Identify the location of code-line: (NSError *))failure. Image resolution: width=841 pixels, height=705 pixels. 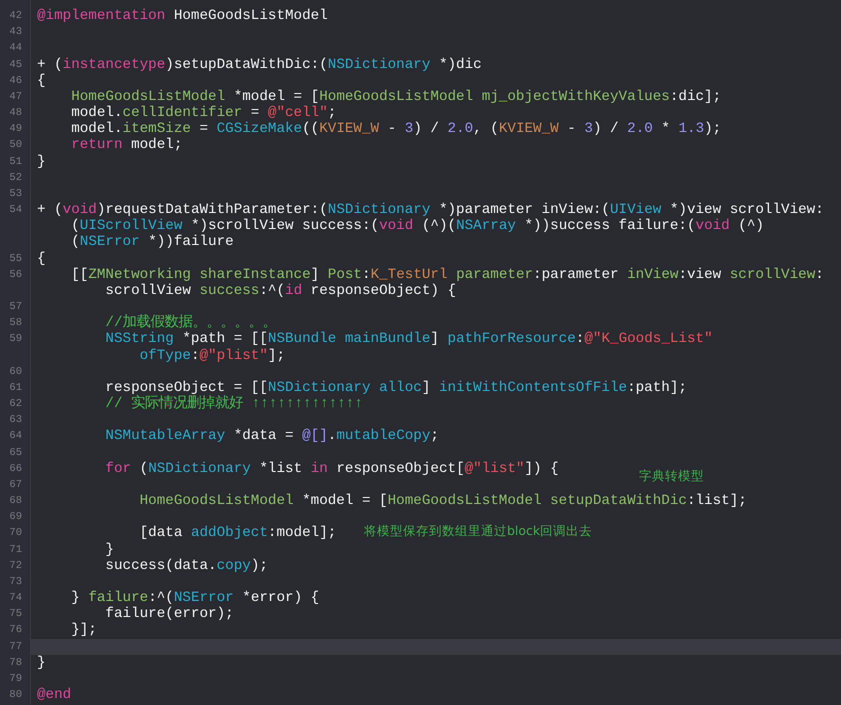
(152, 242).